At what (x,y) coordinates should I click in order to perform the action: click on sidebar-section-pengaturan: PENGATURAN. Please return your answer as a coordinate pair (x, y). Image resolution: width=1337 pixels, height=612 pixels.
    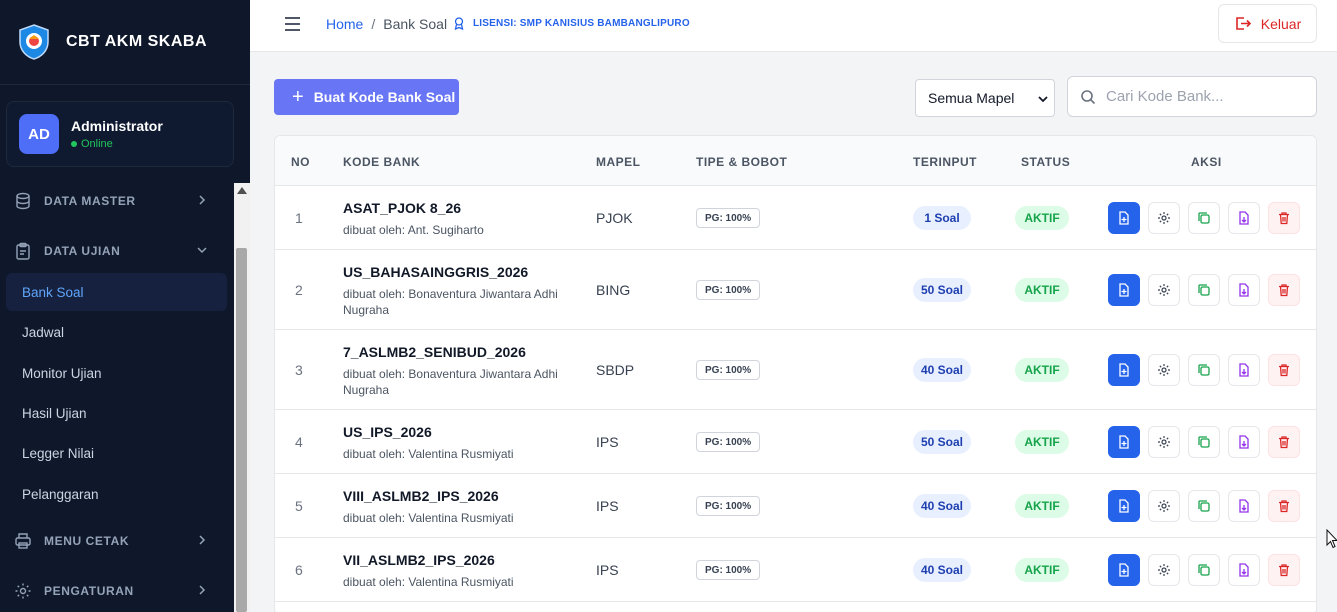
    Looking at the image, I should click on (115, 591).